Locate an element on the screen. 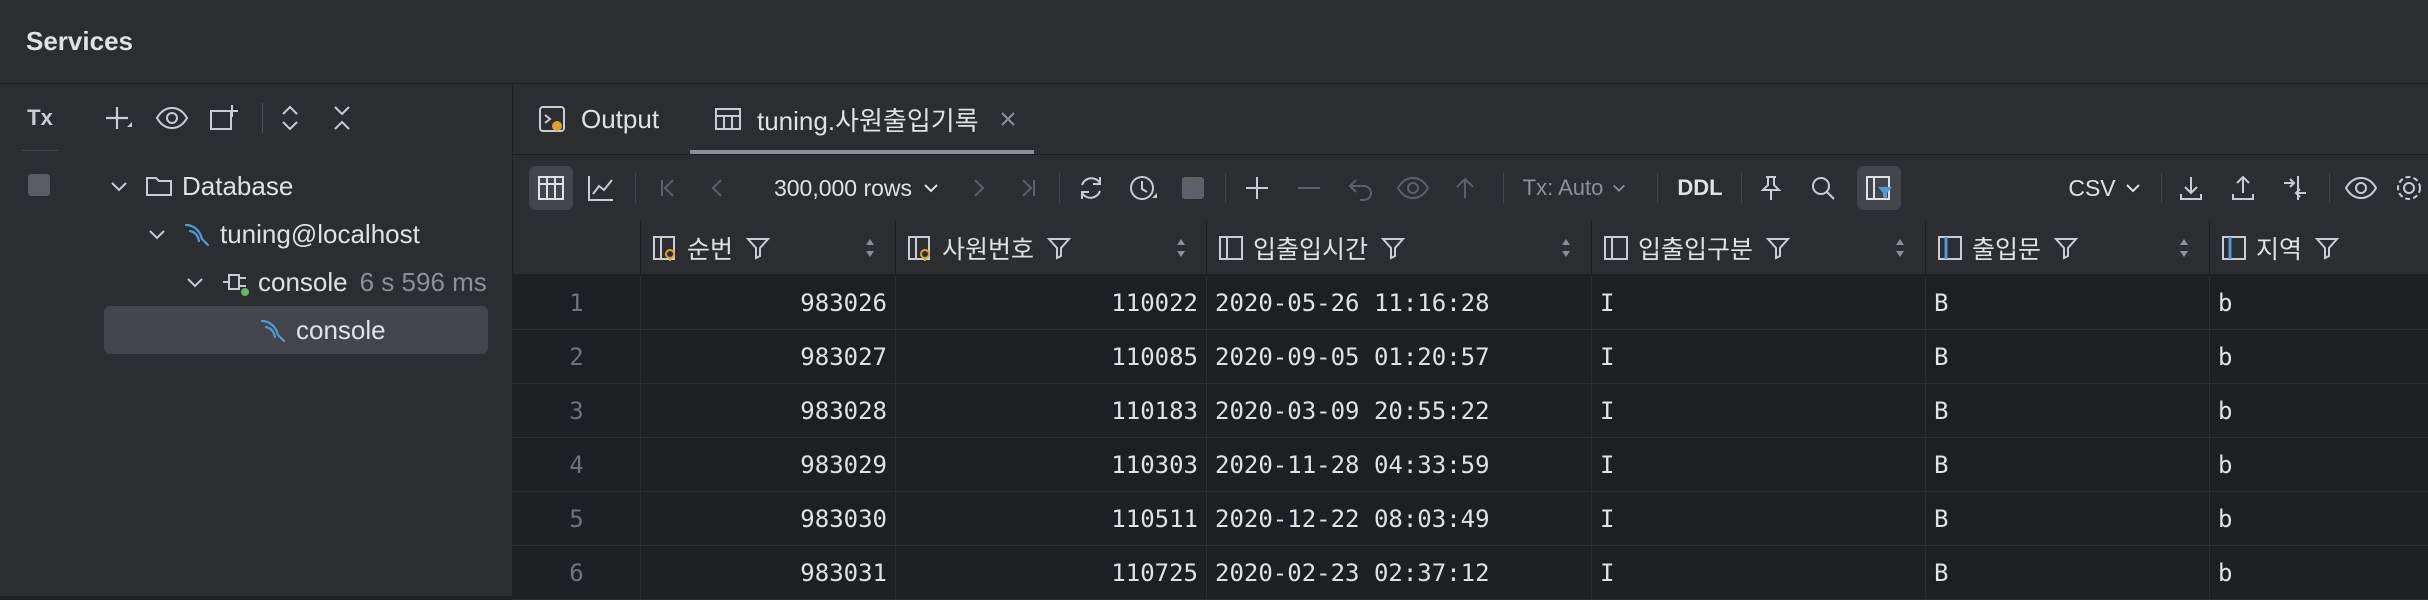 The height and width of the screenshot is (600, 2428). column-header: 출입문 is located at coordinates (2068, 248).